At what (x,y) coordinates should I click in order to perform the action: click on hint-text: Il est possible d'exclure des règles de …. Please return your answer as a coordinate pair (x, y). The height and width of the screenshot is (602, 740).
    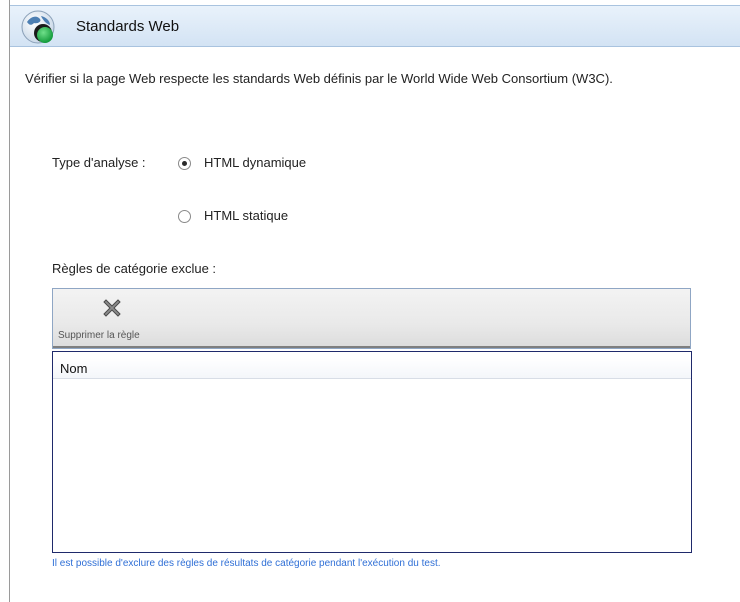
    Looking at the image, I should click on (246, 563).